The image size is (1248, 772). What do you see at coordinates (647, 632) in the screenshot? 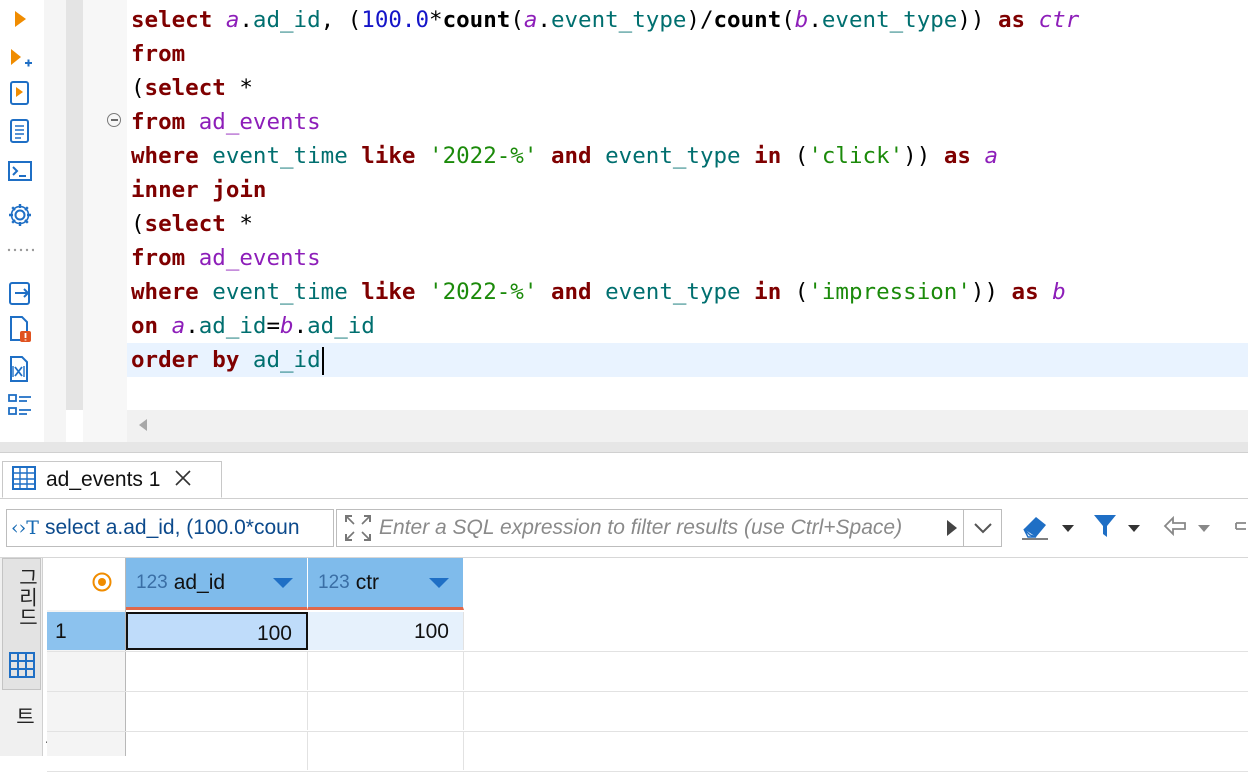
I see `table-row: 1 100 100` at bounding box center [647, 632].